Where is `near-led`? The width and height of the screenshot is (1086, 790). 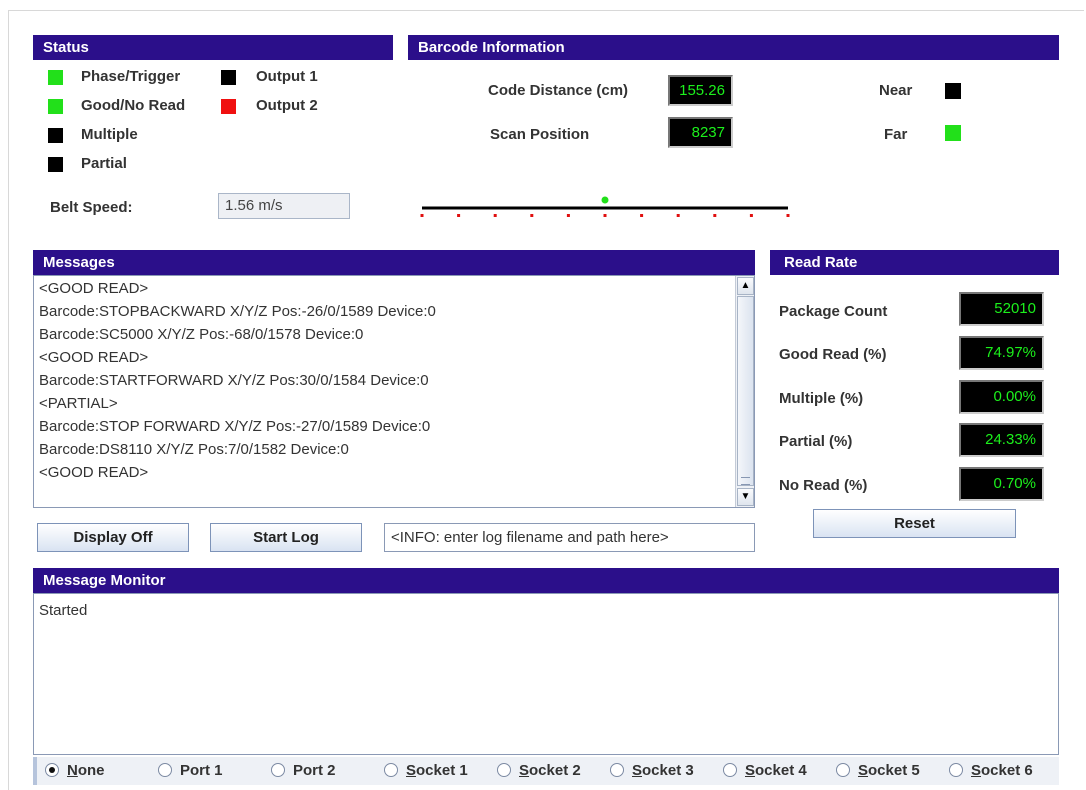 near-led is located at coordinates (953, 91).